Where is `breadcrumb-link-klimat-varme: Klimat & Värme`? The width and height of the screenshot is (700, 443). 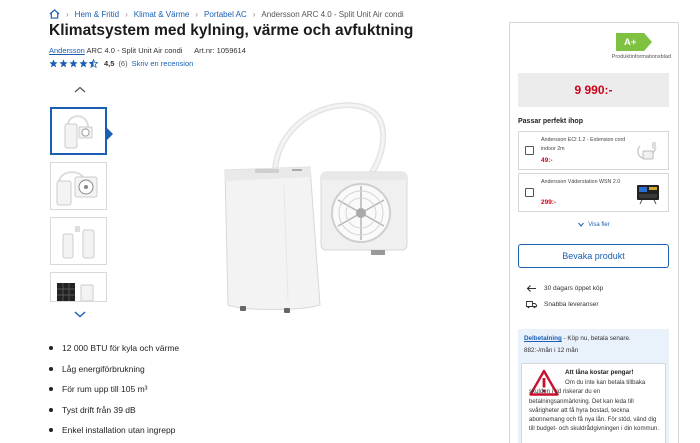 breadcrumb-link-klimat-varme: Klimat & Värme is located at coordinates (162, 14).